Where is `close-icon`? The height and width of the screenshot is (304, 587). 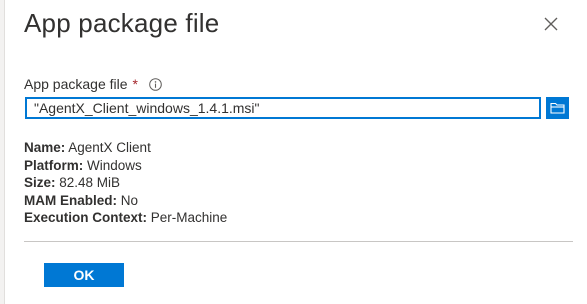 close-icon is located at coordinates (551, 24).